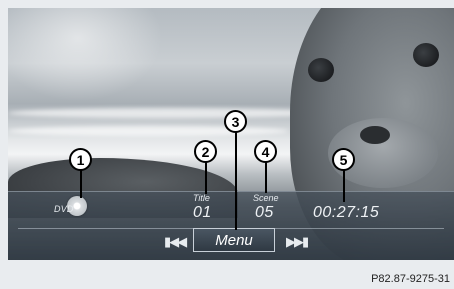 This screenshot has height=289, width=454. I want to click on scene-label: Scene, so click(266, 198).